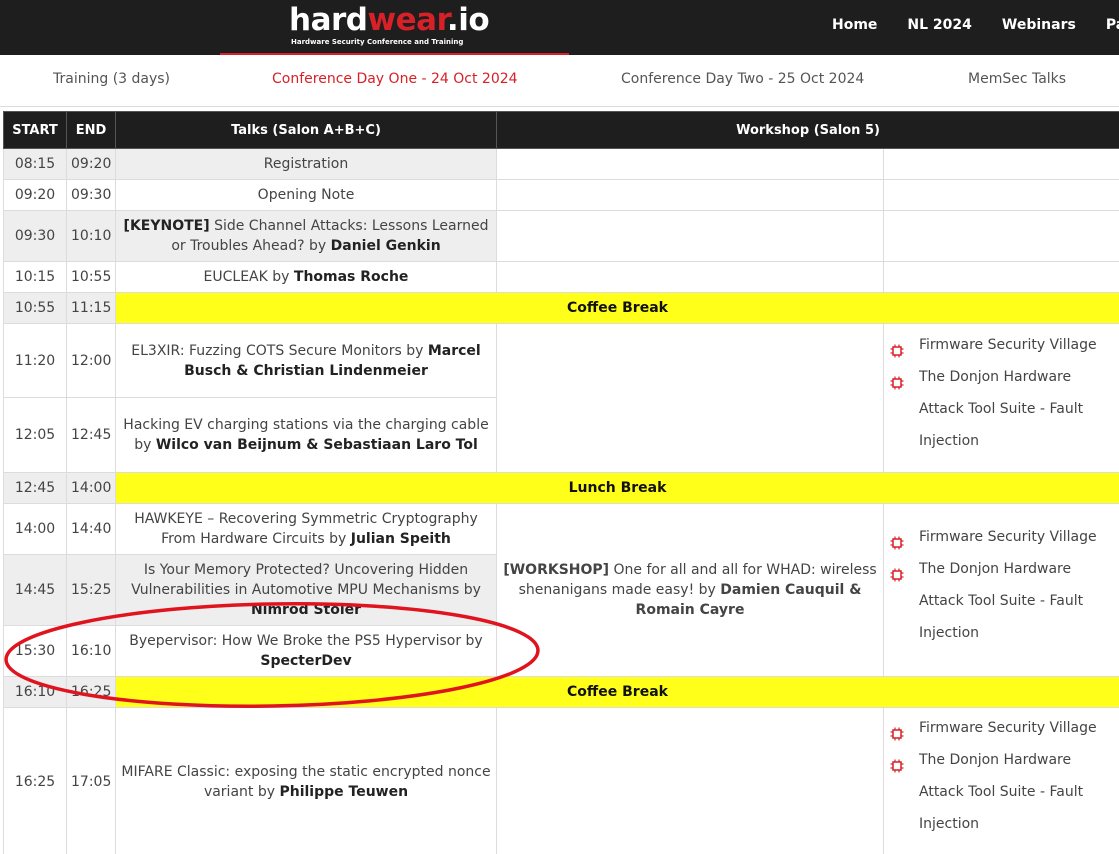 Image resolution: width=1119 pixels, height=854 pixels. Describe the element at coordinates (556, 570) in the screenshot. I see `workshop-tag: [WORKSHOP]` at that location.